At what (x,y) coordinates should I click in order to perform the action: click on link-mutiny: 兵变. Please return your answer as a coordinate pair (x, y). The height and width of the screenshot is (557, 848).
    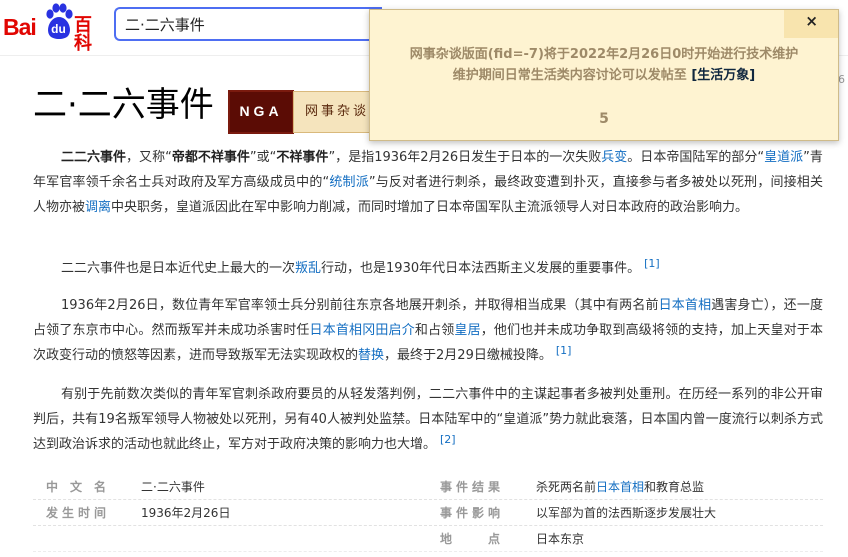
    Looking at the image, I should click on (614, 157).